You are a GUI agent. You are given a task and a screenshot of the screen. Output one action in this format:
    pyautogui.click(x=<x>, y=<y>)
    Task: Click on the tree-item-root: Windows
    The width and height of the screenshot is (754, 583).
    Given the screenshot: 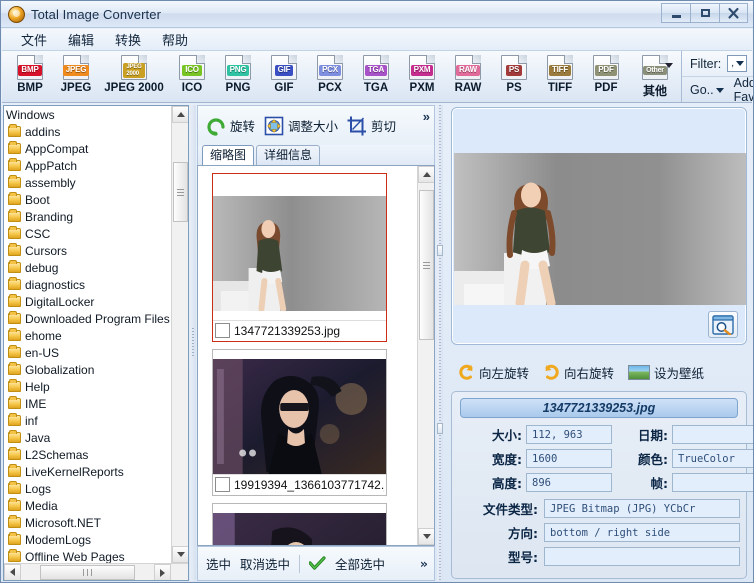 What is the action you would take?
    pyautogui.click(x=87, y=114)
    